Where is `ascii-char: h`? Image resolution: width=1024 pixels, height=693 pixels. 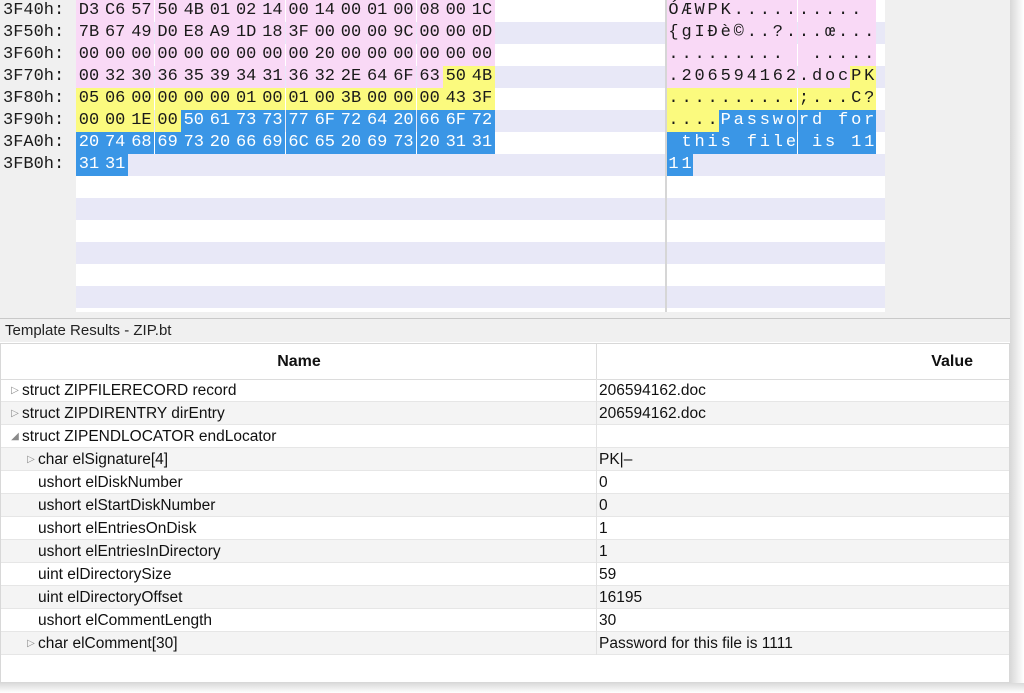 ascii-char: h is located at coordinates (700, 143).